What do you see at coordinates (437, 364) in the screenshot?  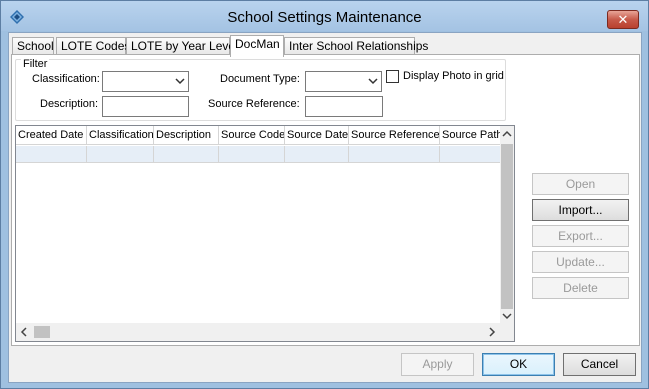 I see `apply-button: Apply` at bounding box center [437, 364].